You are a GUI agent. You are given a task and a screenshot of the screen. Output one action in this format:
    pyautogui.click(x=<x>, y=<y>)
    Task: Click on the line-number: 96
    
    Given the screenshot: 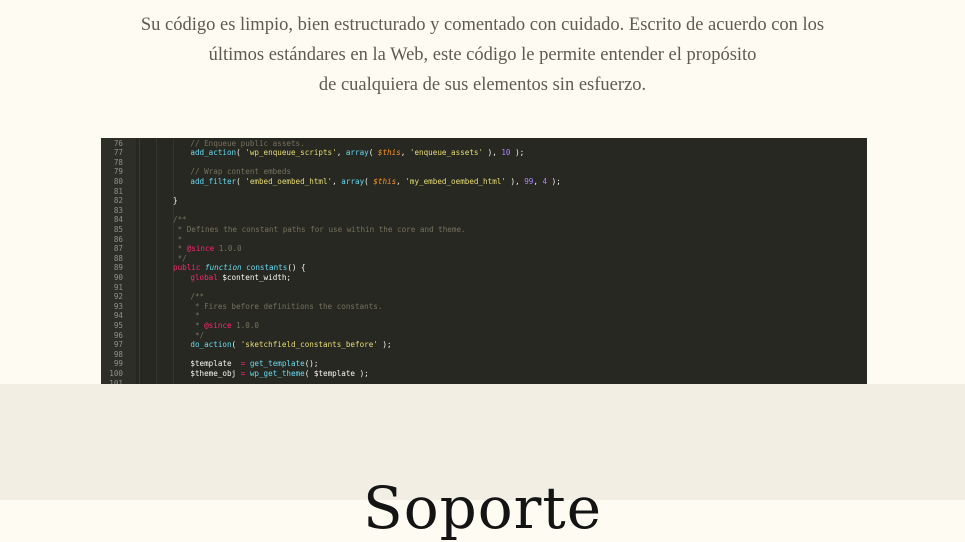 What is the action you would take?
    pyautogui.click(x=118, y=335)
    